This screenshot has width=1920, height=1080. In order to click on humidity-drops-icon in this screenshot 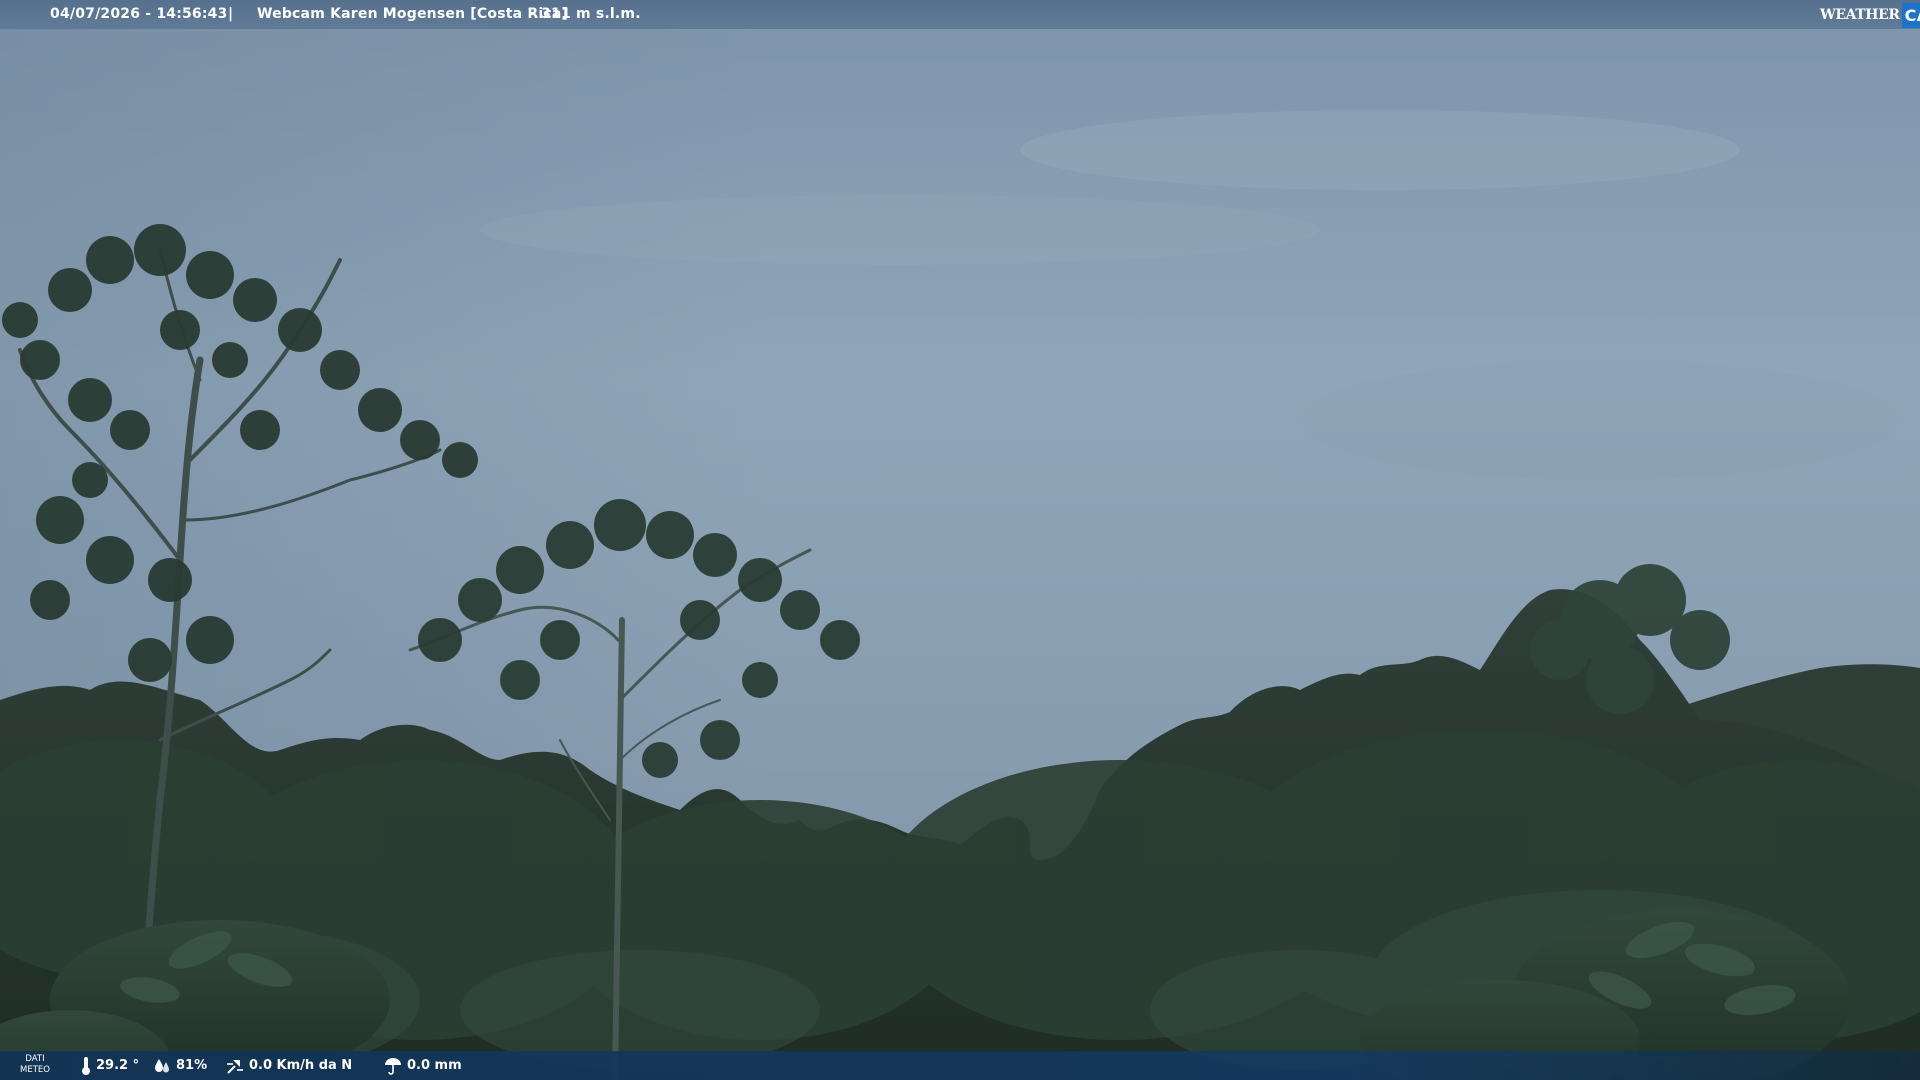, I will do `click(162, 1065)`.